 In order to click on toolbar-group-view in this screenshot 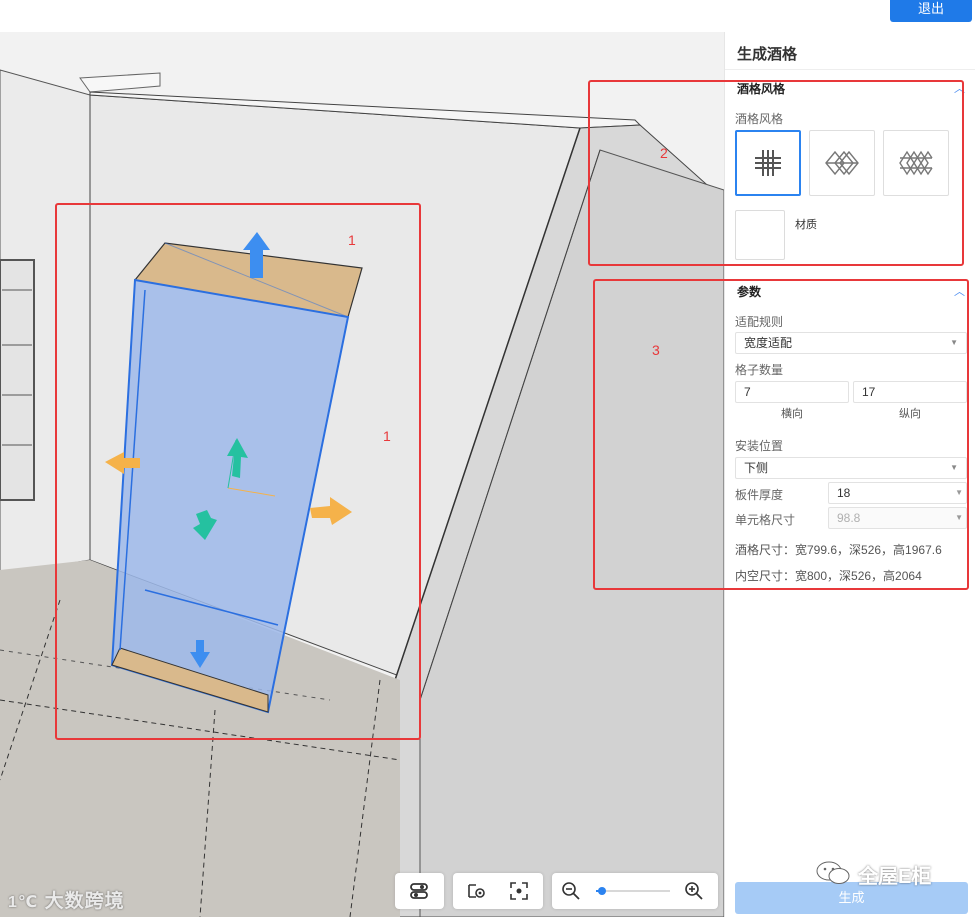, I will do `click(498, 891)`.